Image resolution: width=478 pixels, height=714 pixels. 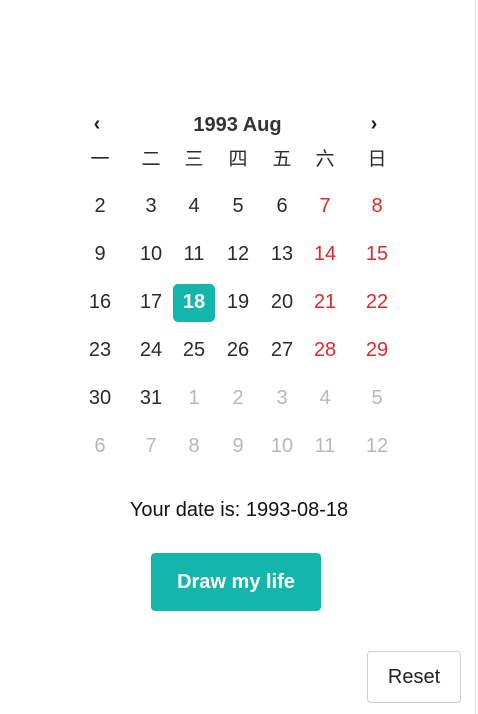 What do you see at coordinates (238, 350) in the screenshot?
I see `day-cell: 26` at bounding box center [238, 350].